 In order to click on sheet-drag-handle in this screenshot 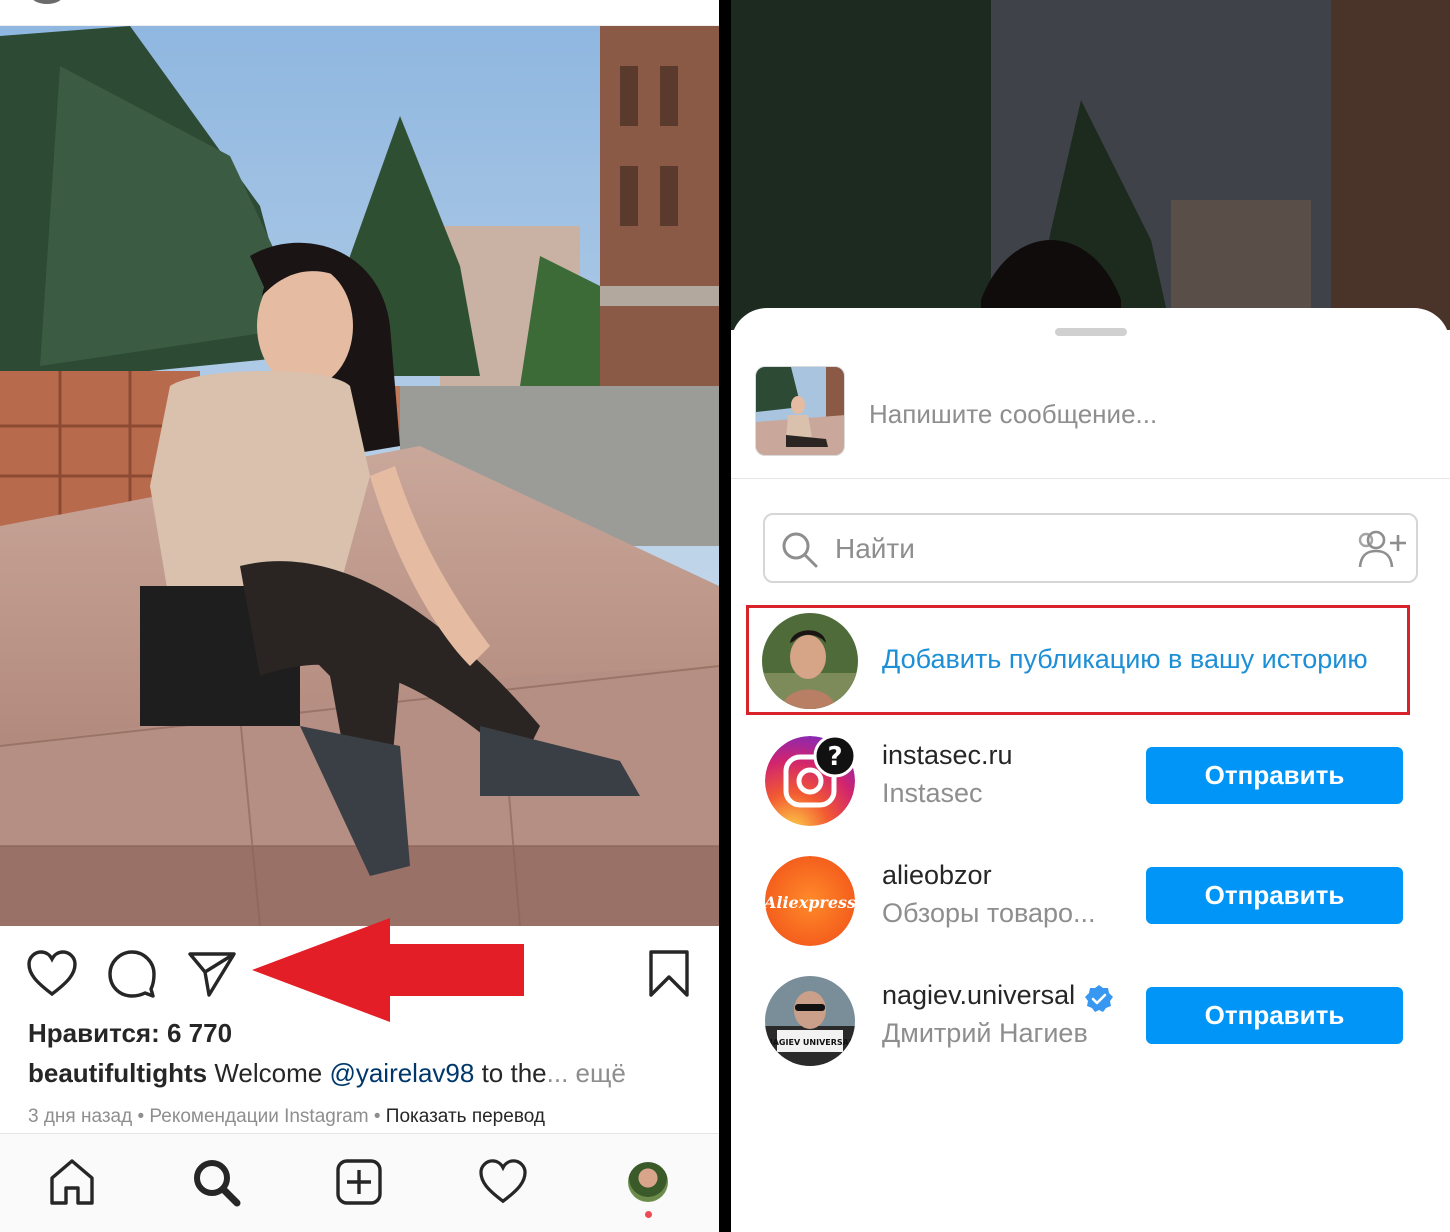, I will do `click(1091, 332)`.